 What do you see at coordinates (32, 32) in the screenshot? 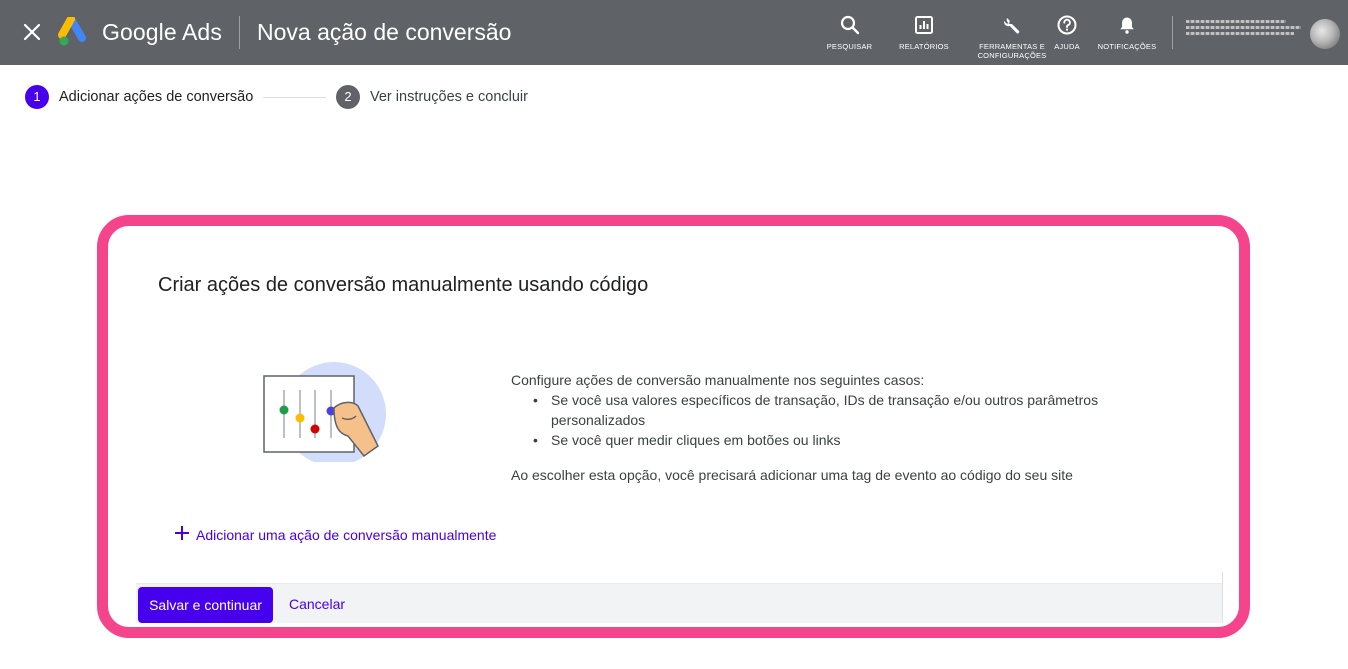
I see `close-icon` at bounding box center [32, 32].